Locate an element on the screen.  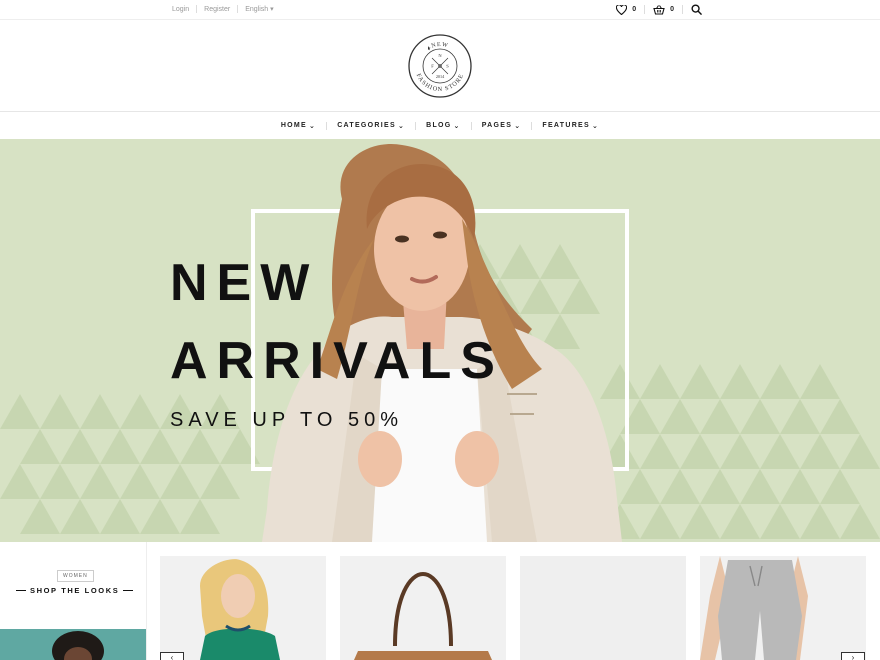
nav-label: FEATURES is located at coordinates (566, 125).